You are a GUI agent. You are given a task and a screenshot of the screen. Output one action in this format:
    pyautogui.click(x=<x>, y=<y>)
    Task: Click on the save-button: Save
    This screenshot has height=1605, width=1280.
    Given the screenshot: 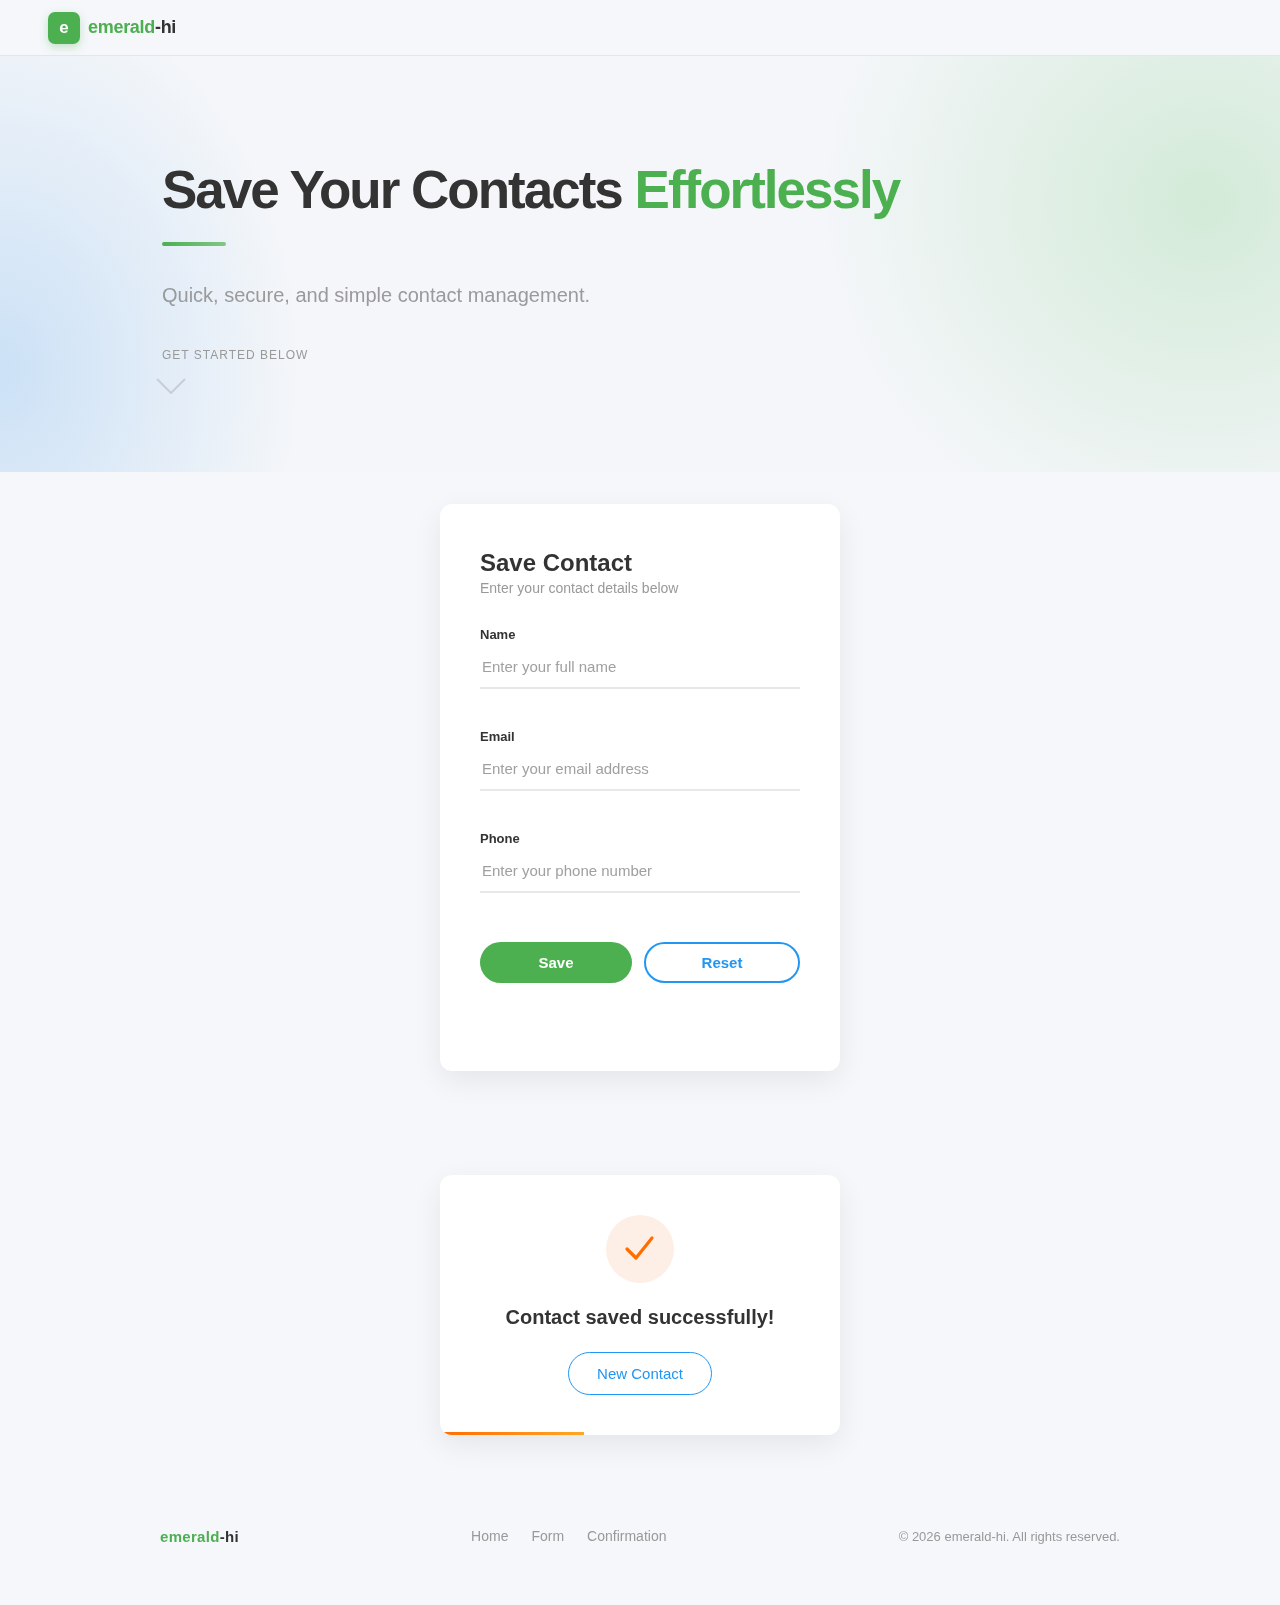 What is the action you would take?
    pyautogui.click(x=556, y=962)
    